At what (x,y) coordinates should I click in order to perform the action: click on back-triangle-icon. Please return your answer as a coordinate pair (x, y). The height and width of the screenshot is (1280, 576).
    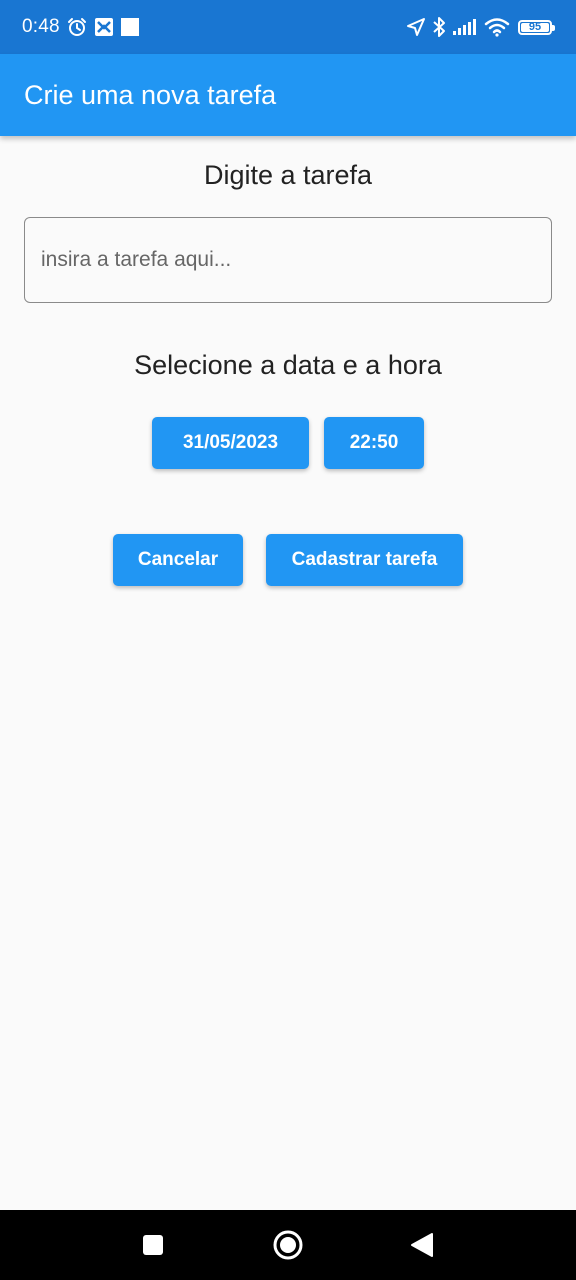
    Looking at the image, I should click on (422, 1245).